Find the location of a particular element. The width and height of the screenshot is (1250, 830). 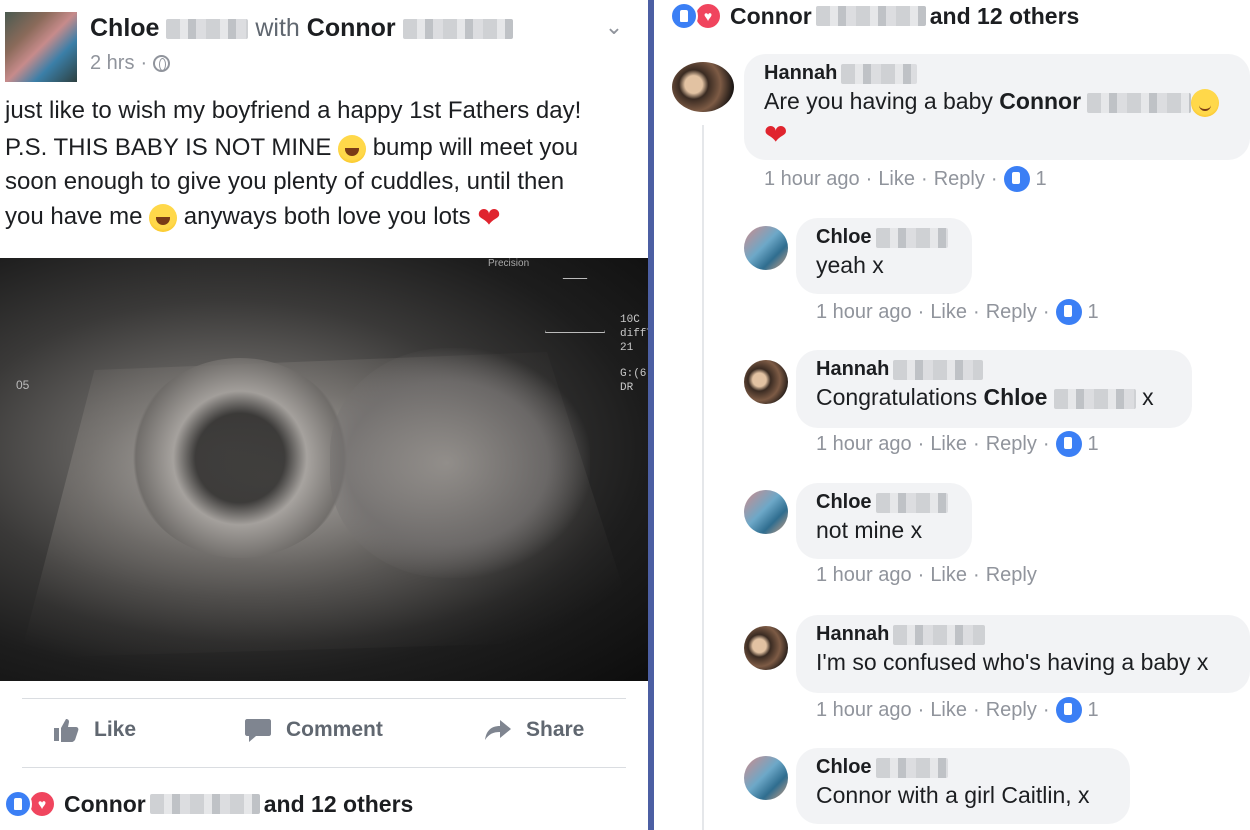

post-timestamp: 2 hrs is located at coordinates (112, 63).